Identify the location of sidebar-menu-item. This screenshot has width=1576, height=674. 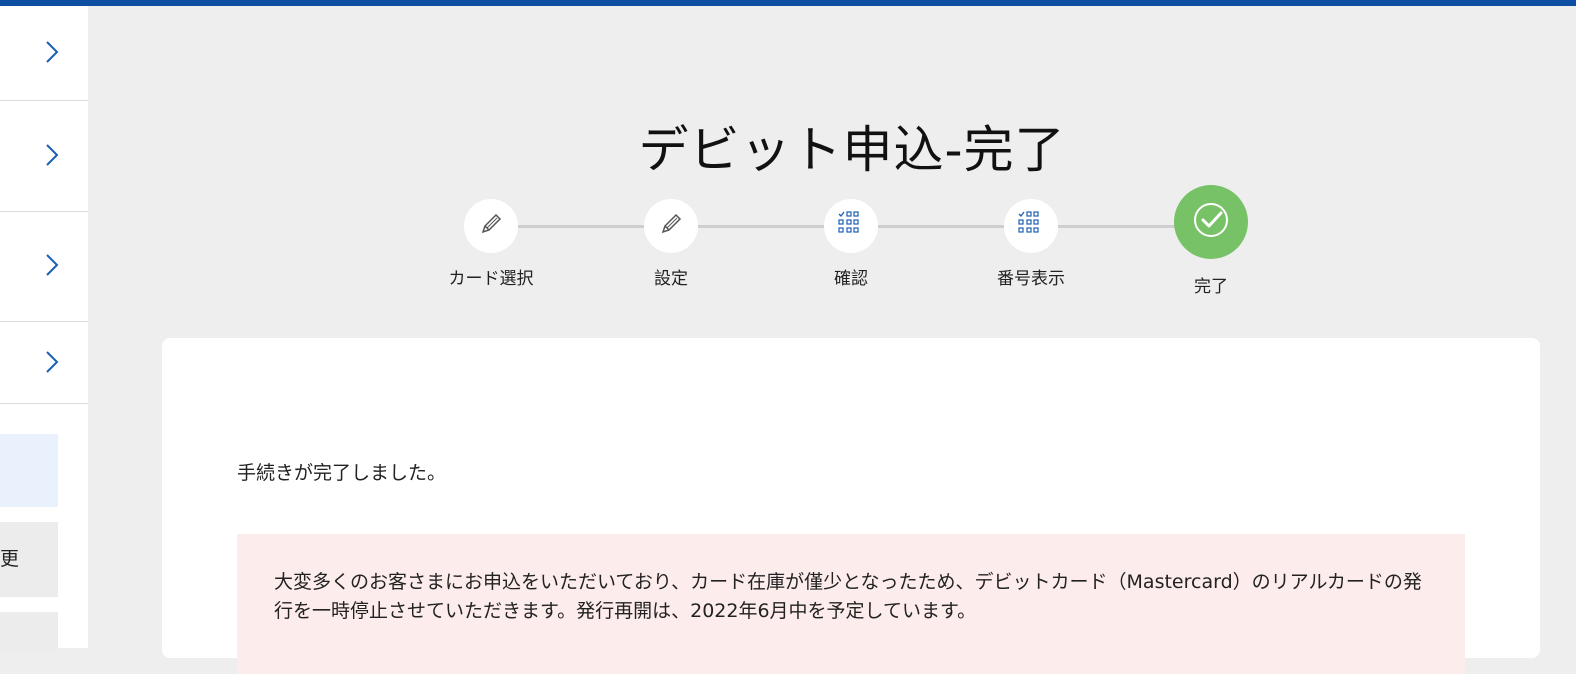
(29, 632).